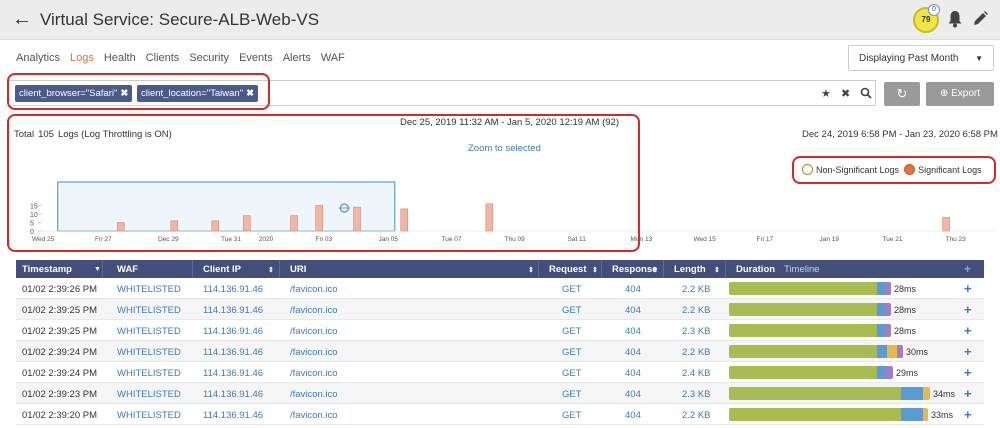  What do you see at coordinates (826, 93) in the screenshot?
I see `star-icon: ★` at bounding box center [826, 93].